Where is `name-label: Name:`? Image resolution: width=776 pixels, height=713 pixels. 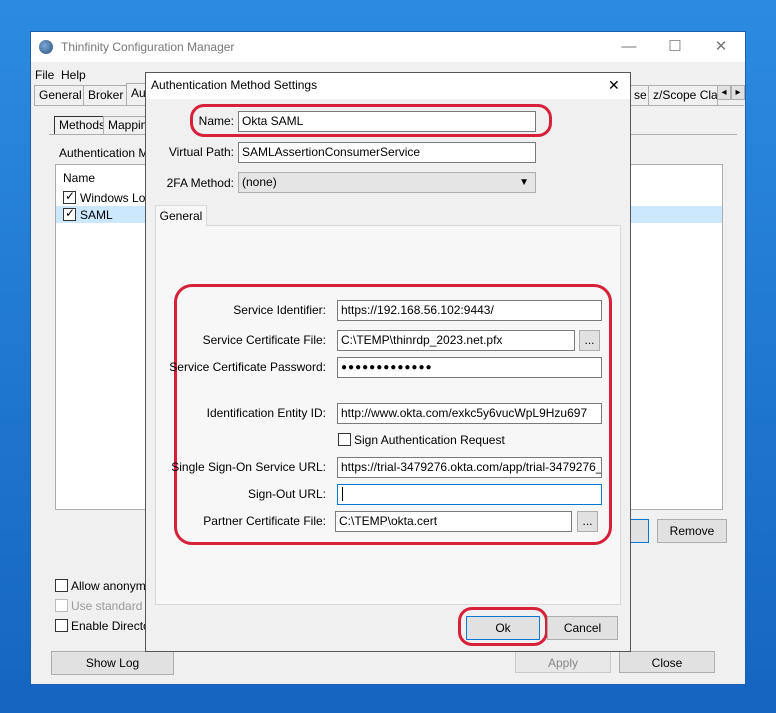
name-label: Name: is located at coordinates (216, 121).